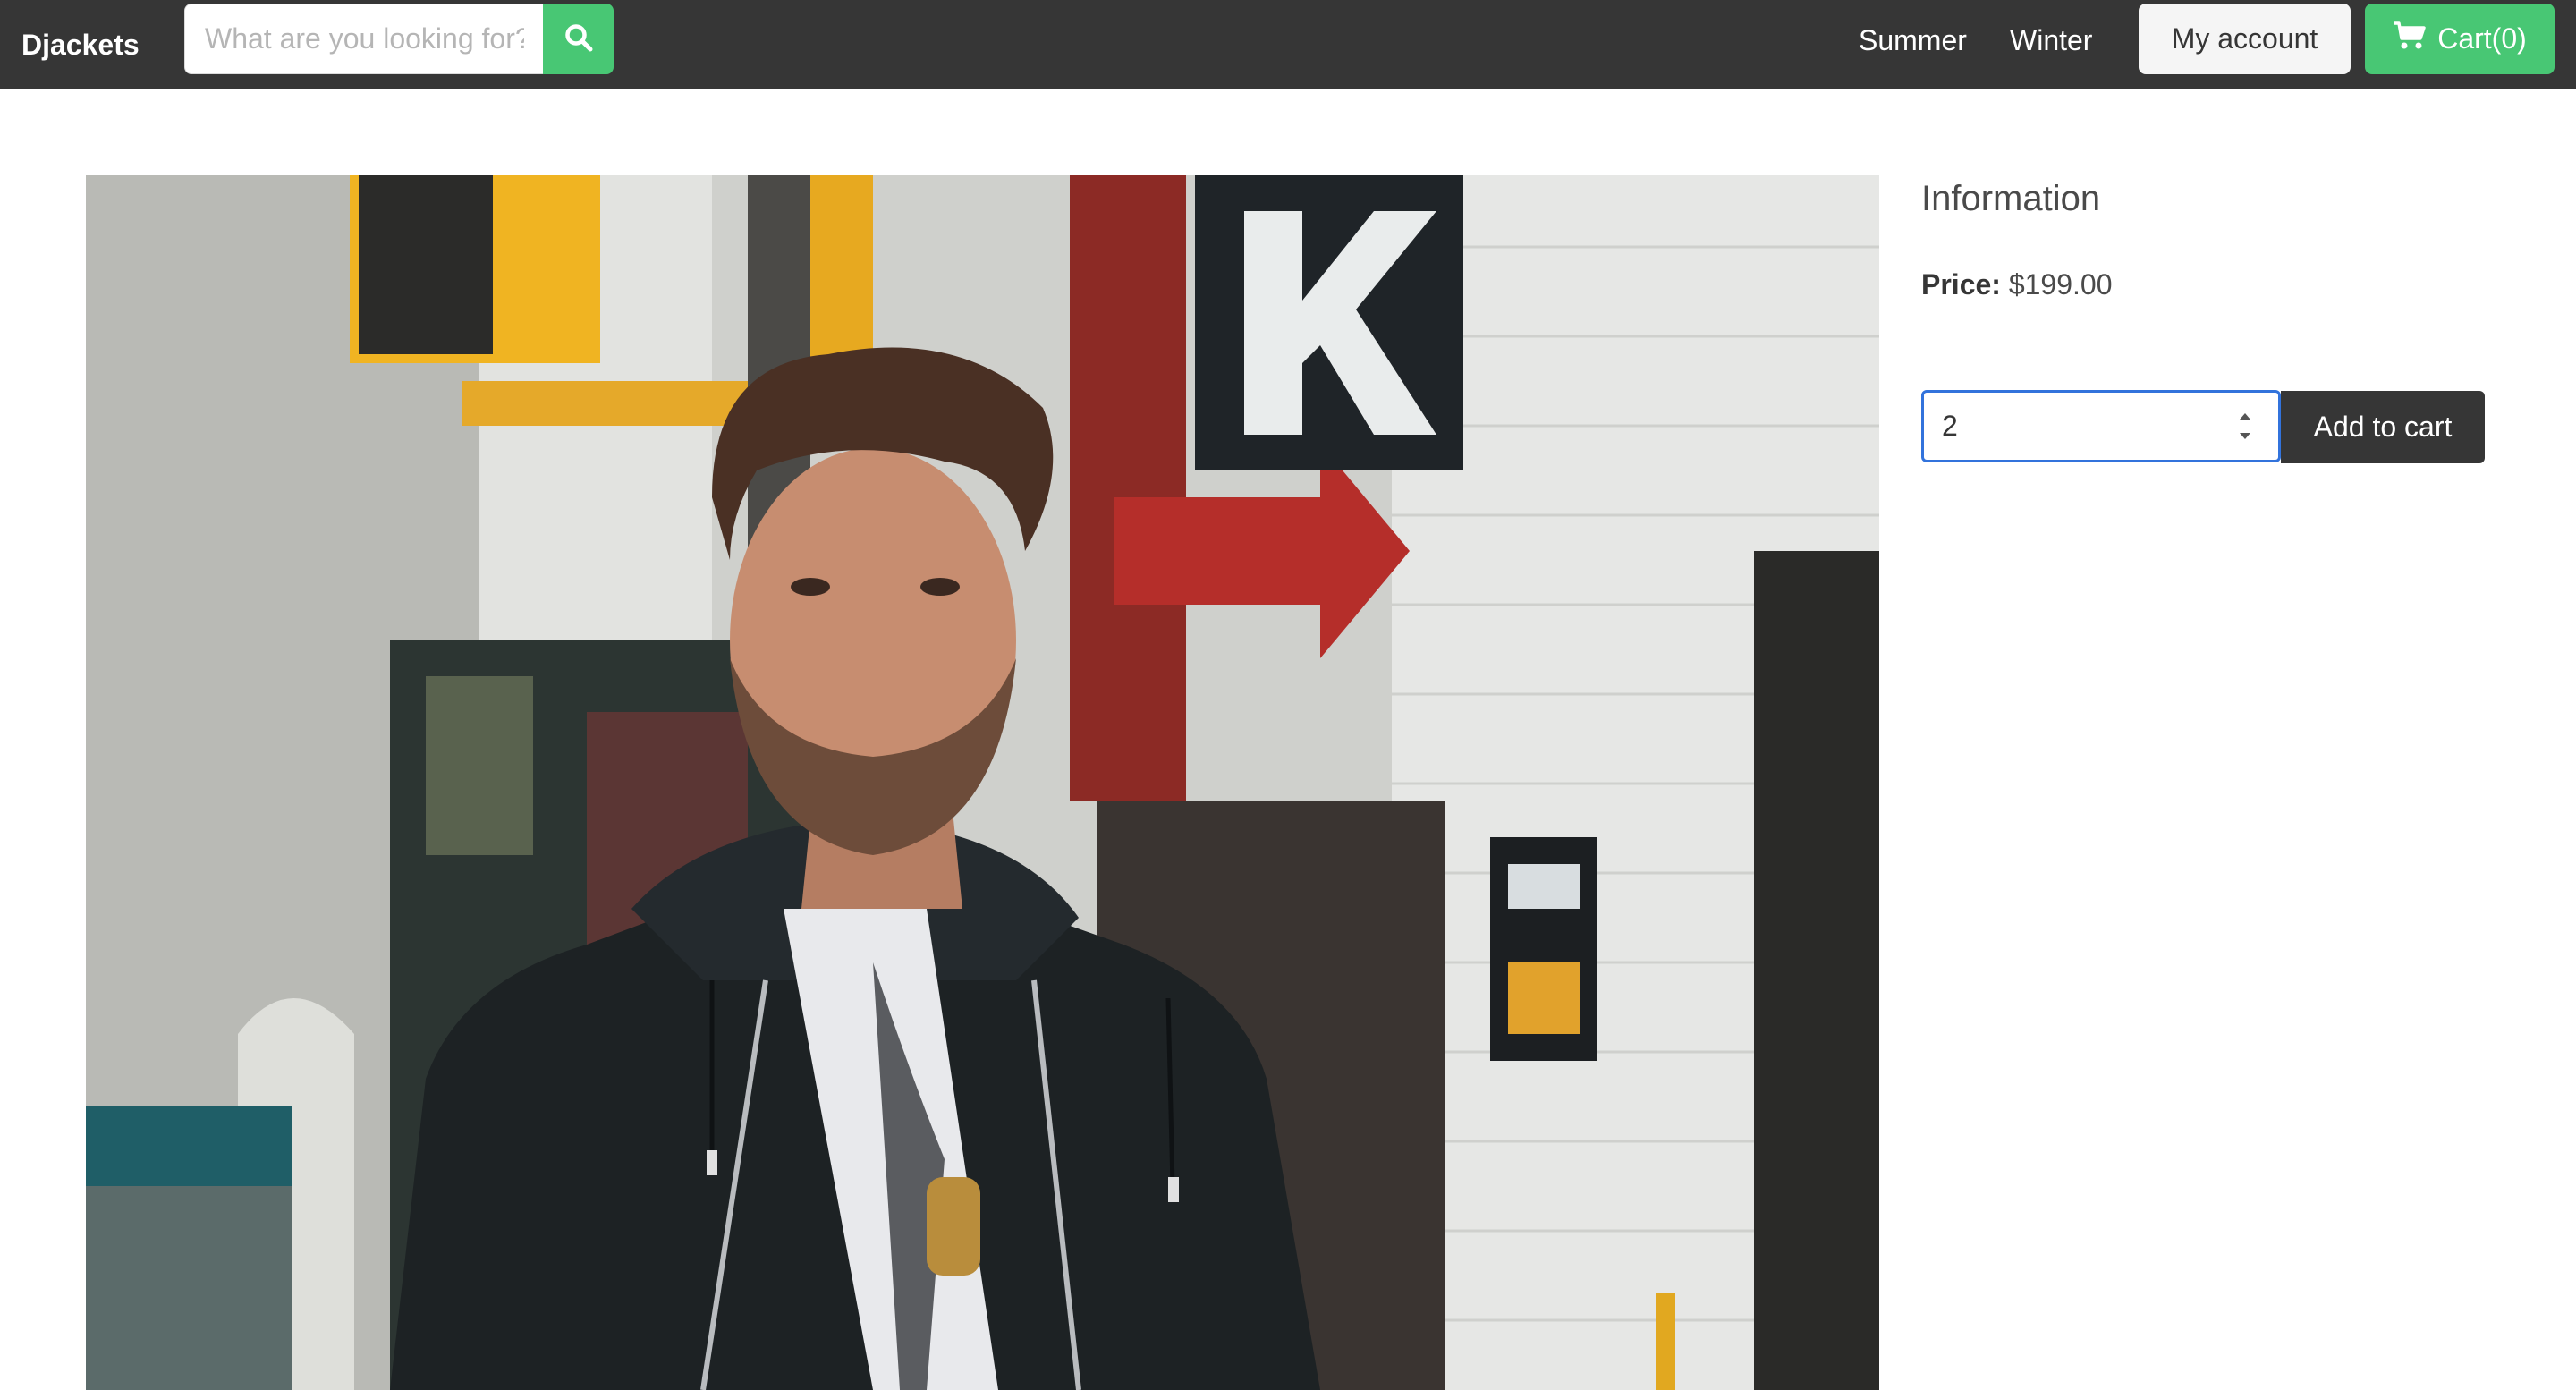 Image resolution: width=2576 pixels, height=1390 pixels. Describe the element at coordinates (2060, 284) in the screenshot. I see `price-value: $199.00` at that location.